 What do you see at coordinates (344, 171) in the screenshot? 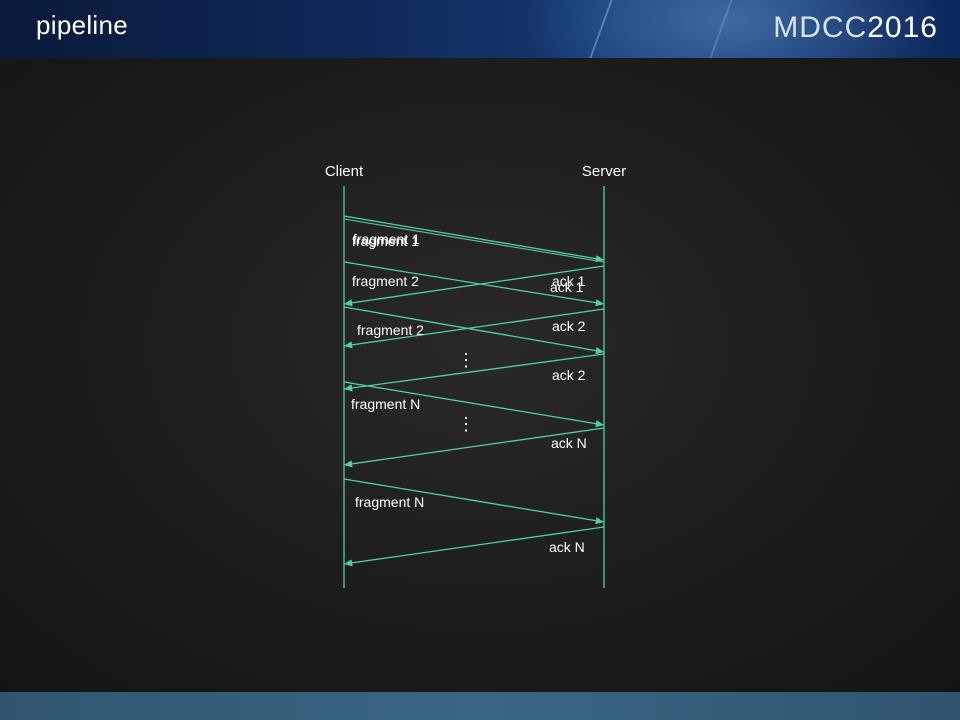
I see `client-label: Client` at bounding box center [344, 171].